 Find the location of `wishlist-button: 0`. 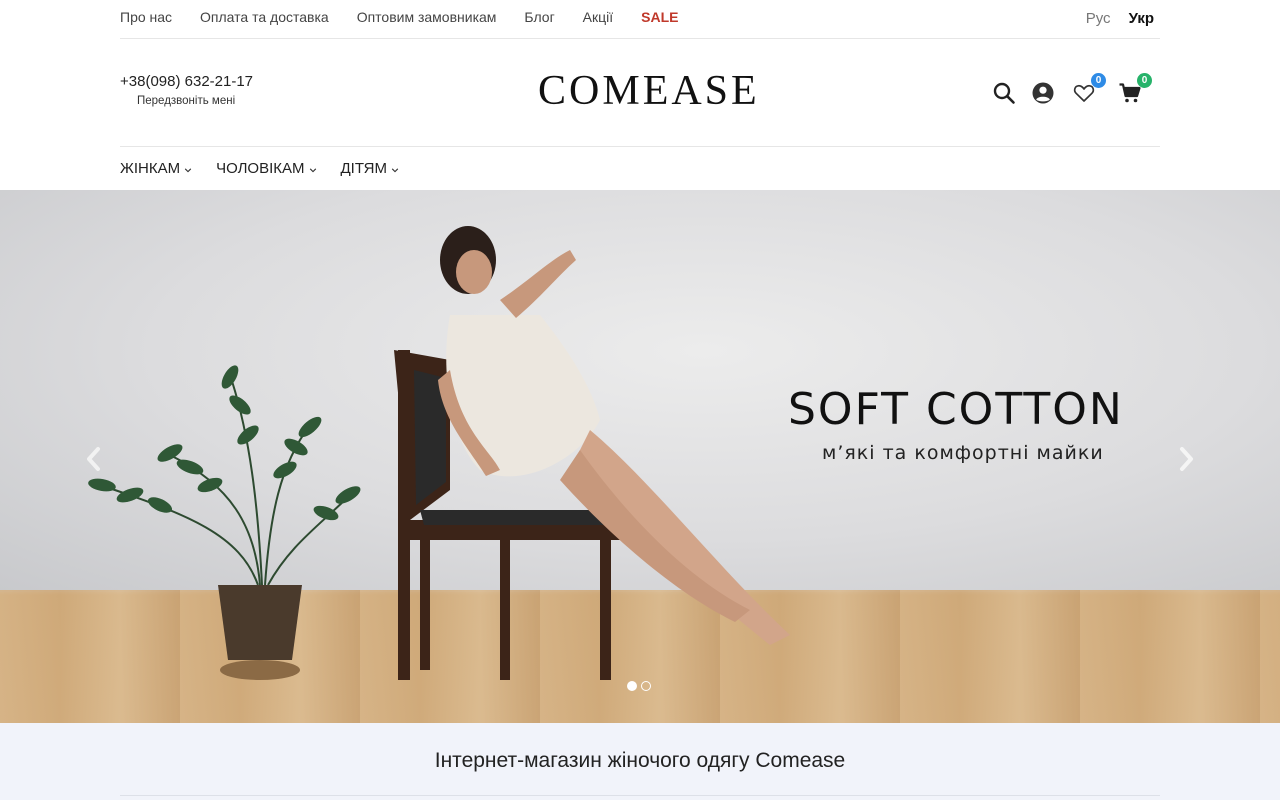

wishlist-button: 0 is located at coordinates (1089, 89).